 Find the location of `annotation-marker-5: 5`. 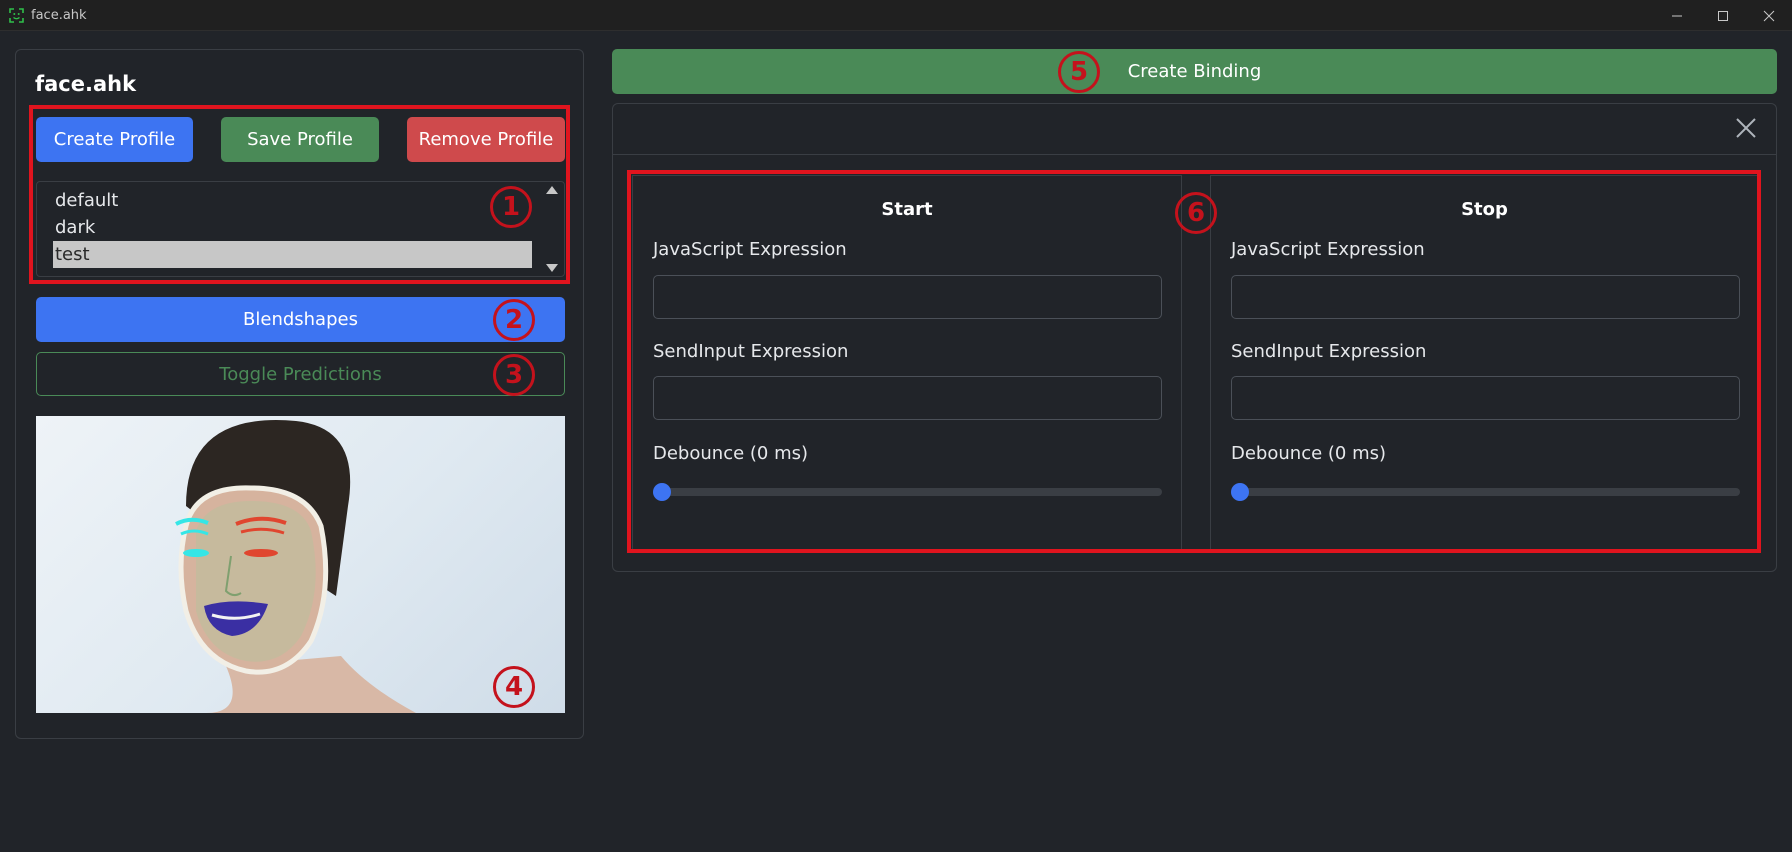

annotation-marker-5: 5 is located at coordinates (1079, 72).